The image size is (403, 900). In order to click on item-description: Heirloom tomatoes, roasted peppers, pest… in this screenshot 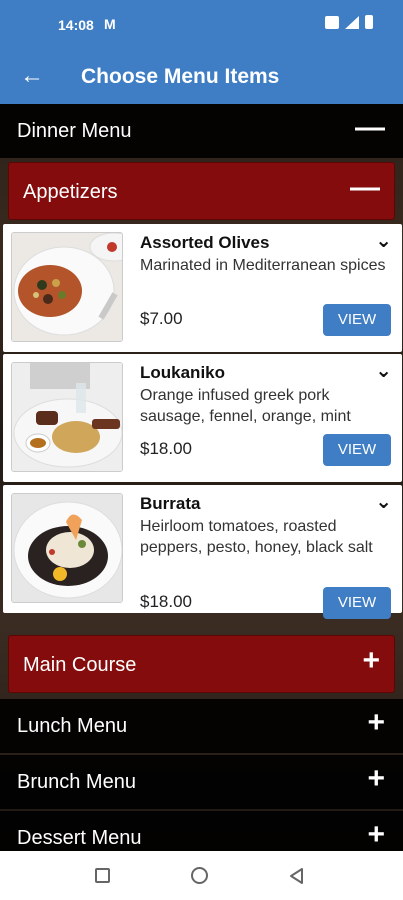, I will do `click(256, 537)`.